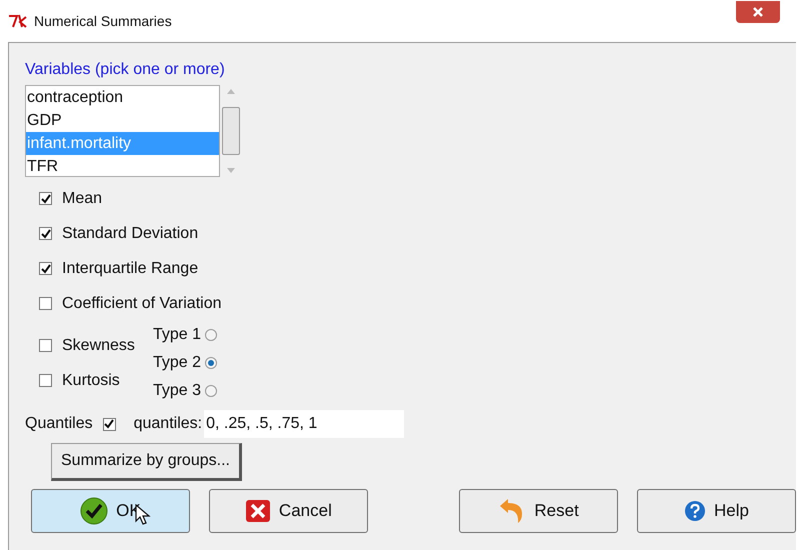  I want to click on variables-list: contraception GDP infant.mortality TFR, so click(122, 131).